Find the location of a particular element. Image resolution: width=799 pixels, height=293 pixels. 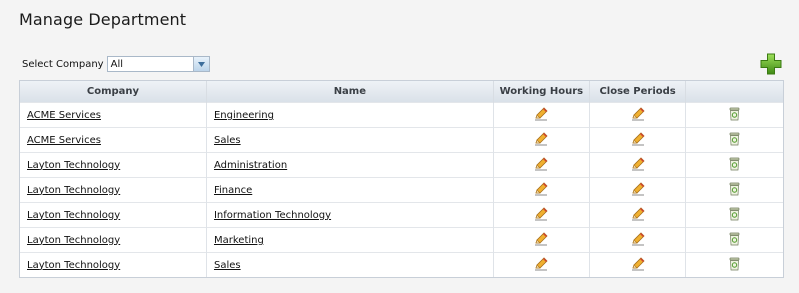

department-name-link: Marketing is located at coordinates (239, 240).